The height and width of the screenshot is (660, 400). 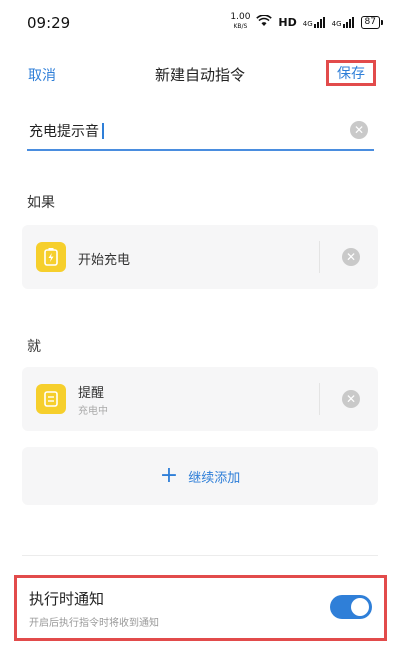 I want to click on signal-label-2: 4G, so click(x=336, y=23).